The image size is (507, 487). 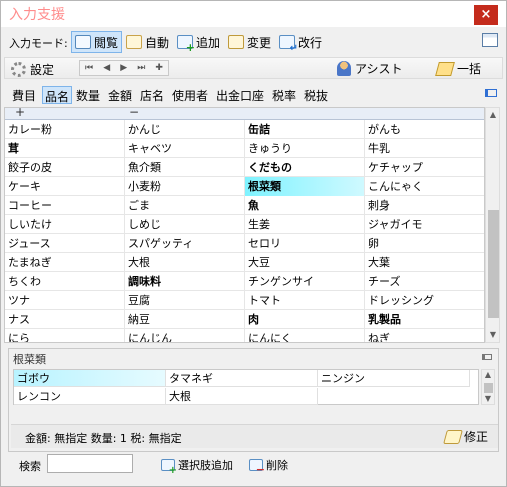 What do you see at coordinates (141, 68) in the screenshot?
I see `last-record-icon: ⏭` at bounding box center [141, 68].